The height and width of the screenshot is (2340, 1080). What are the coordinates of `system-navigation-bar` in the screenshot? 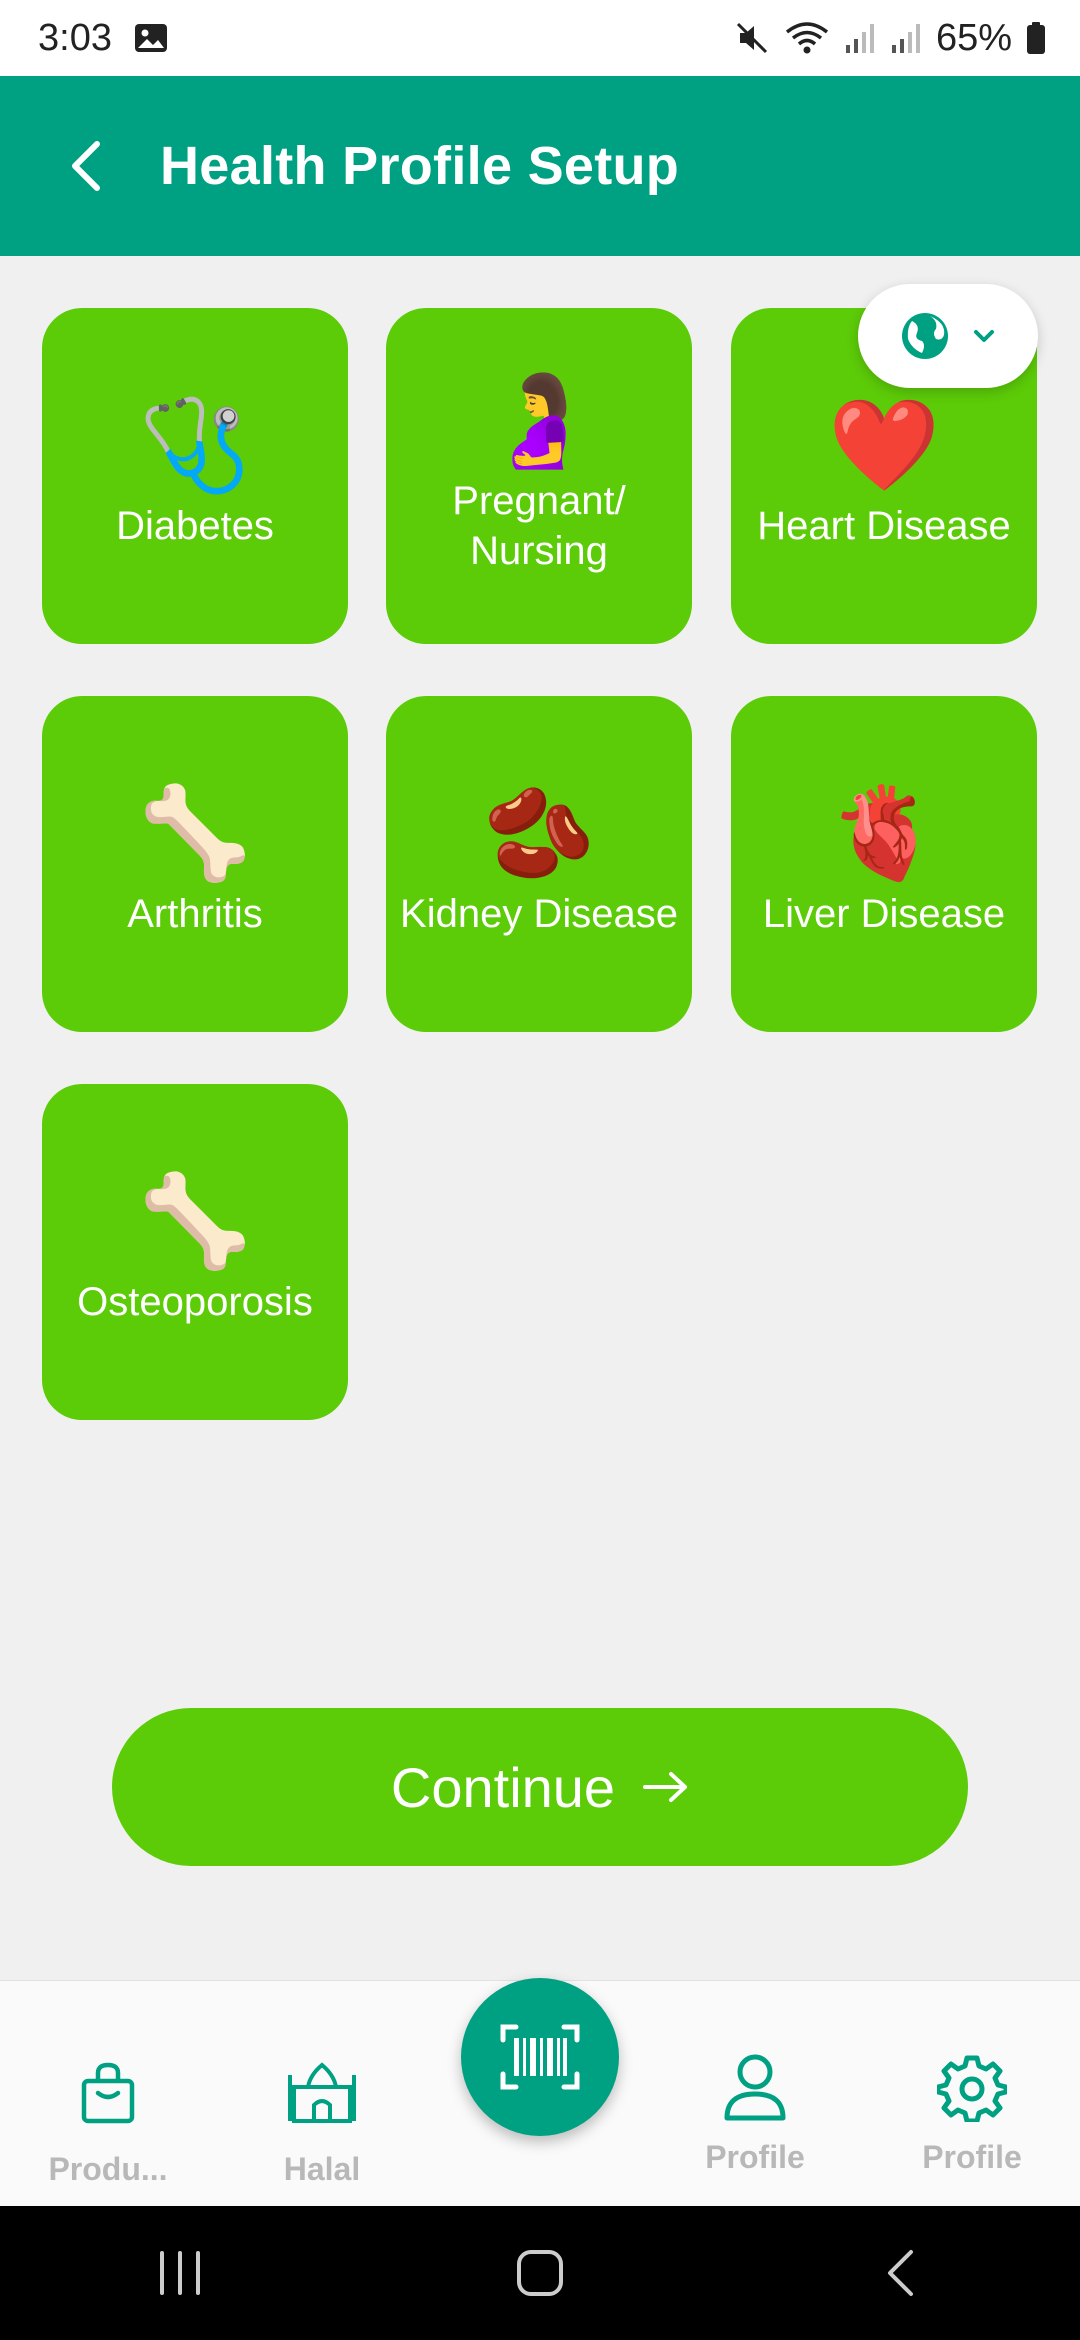 It's located at (540, 2273).